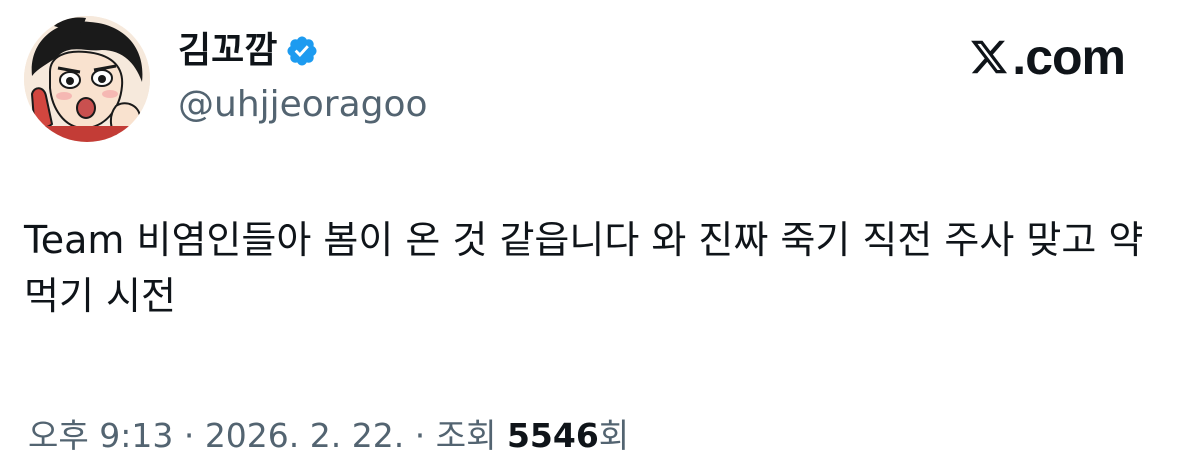  Describe the element at coordinates (302, 51) in the screenshot. I see `verified-badge-icon` at that location.